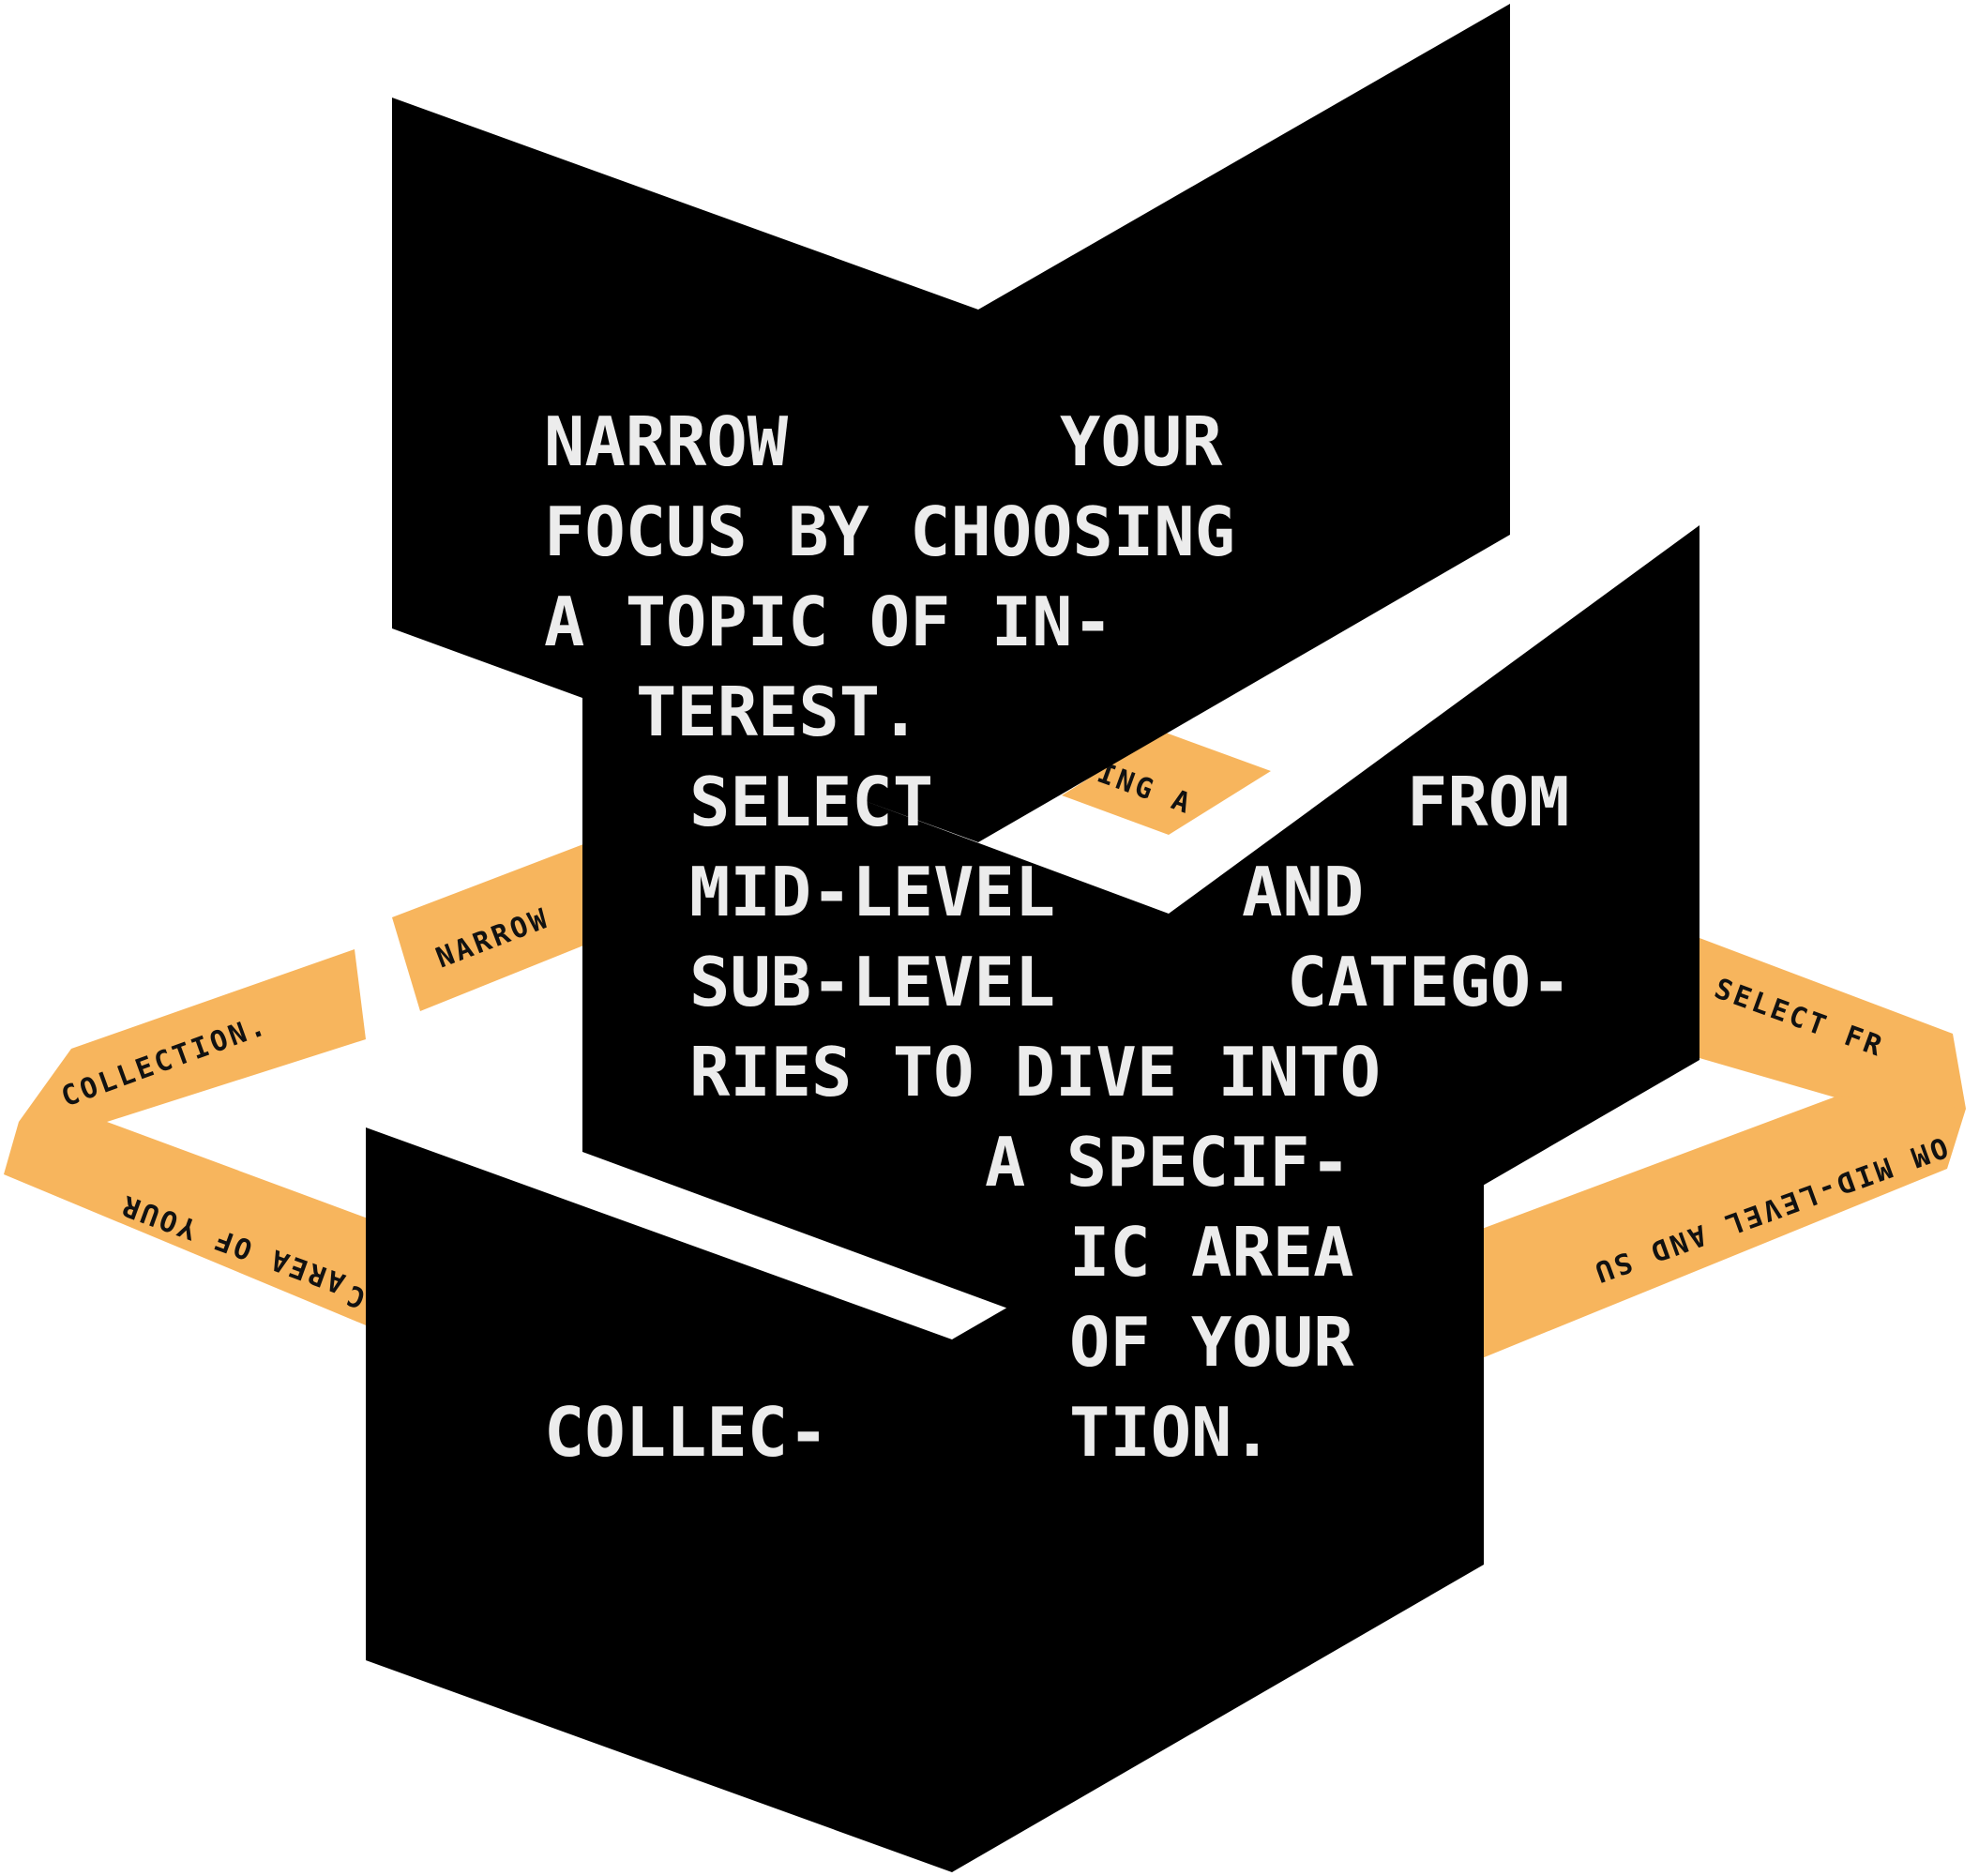  I want to click on main-line-1a: NARROW, so click(666, 441).